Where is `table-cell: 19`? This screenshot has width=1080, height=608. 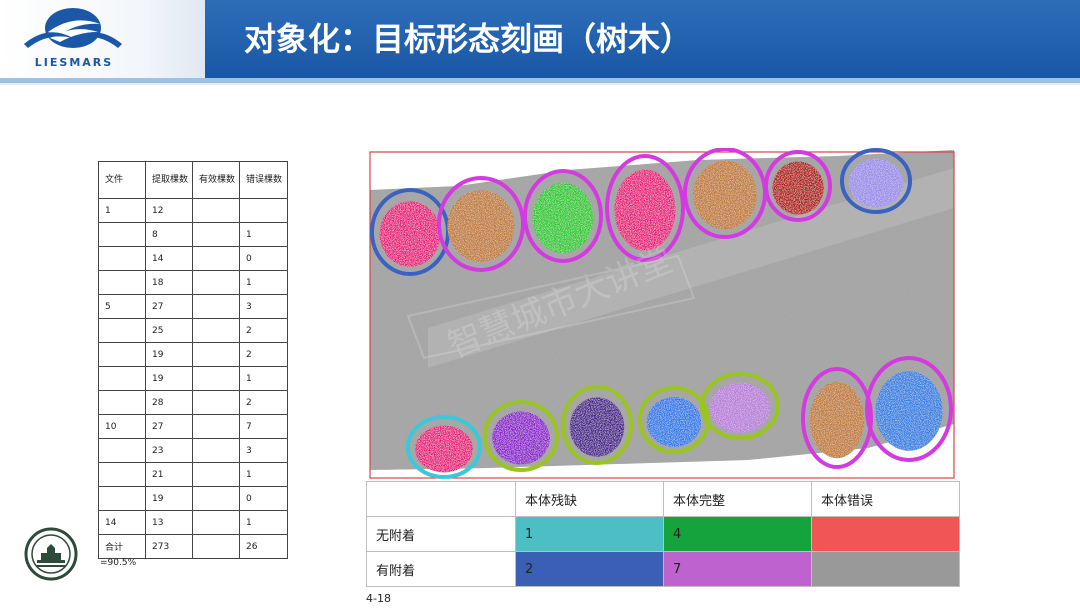 table-cell: 19 is located at coordinates (169, 498).